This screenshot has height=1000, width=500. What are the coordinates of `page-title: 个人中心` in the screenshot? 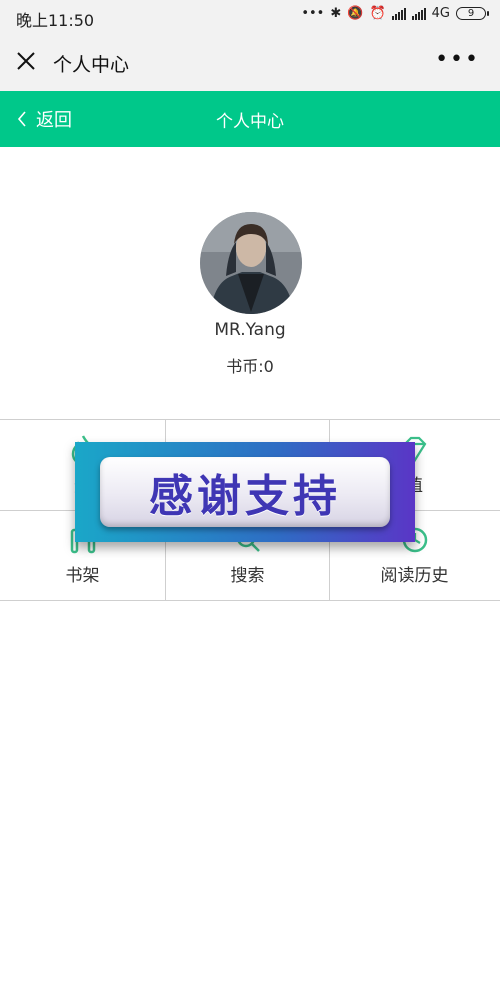 It's located at (250, 122).